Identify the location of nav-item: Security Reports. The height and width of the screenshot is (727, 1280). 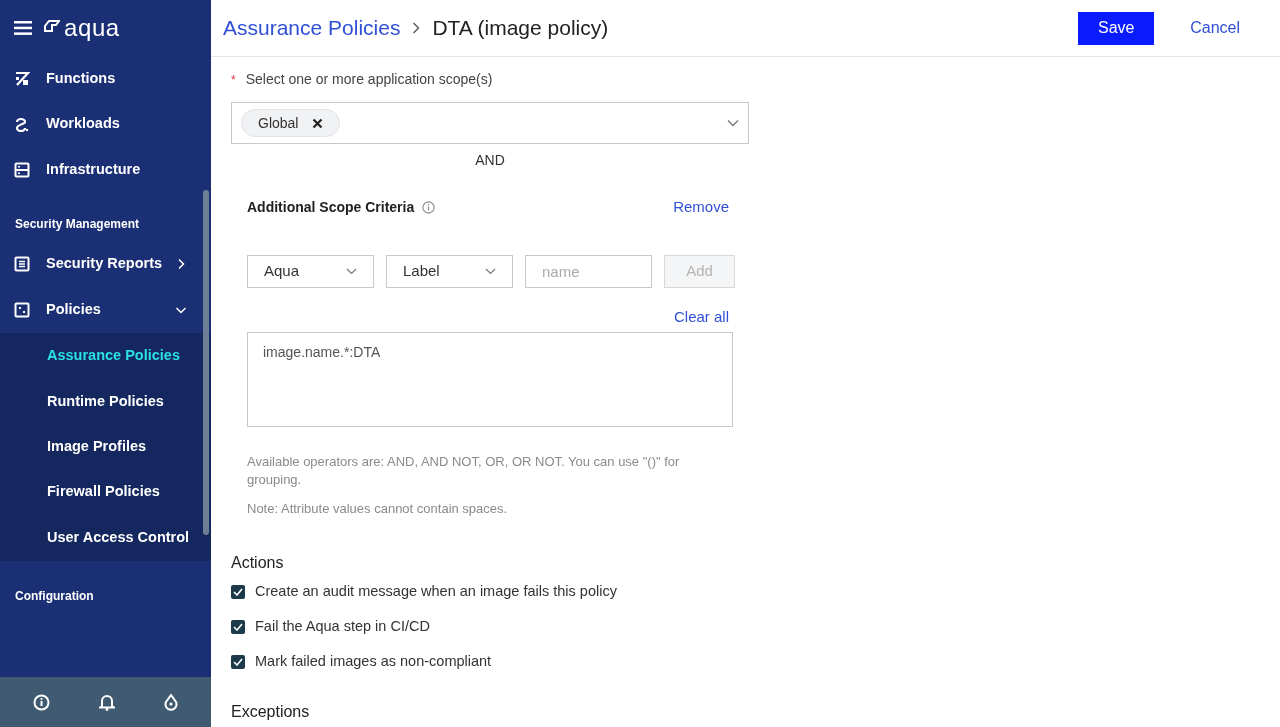
(105, 264).